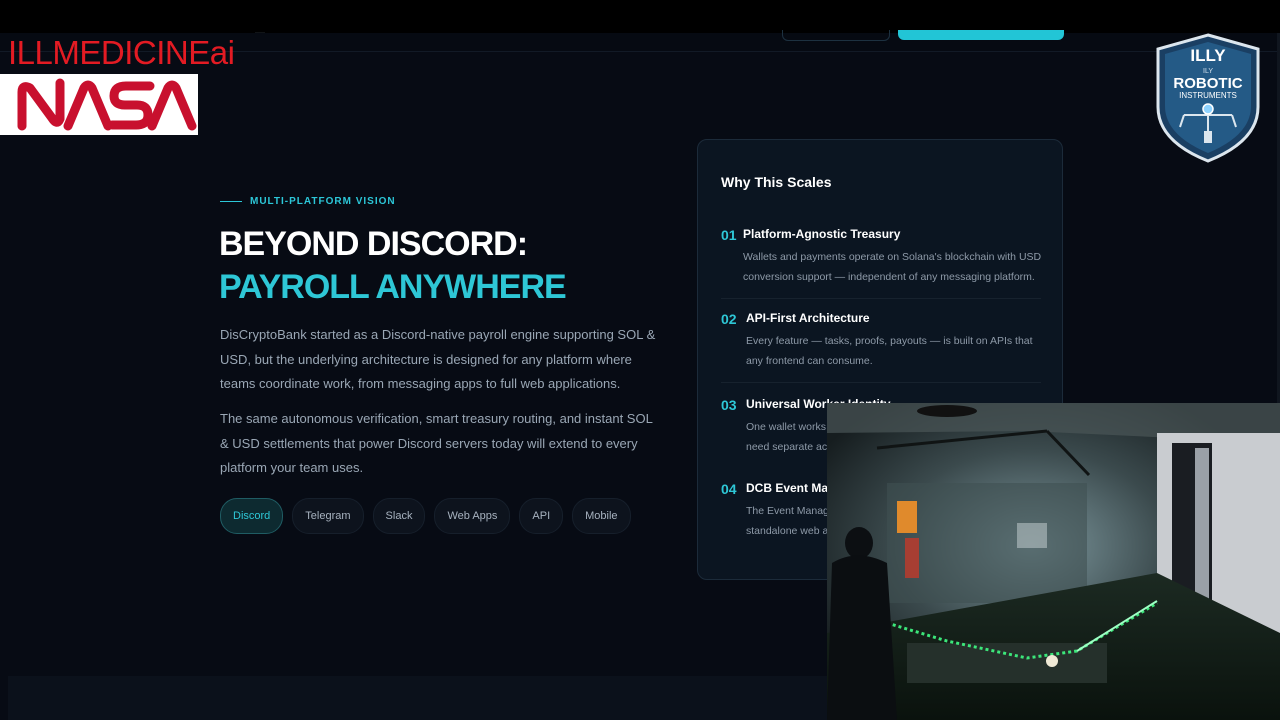  What do you see at coordinates (729, 489) in the screenshot?
I see `item-number: 04` at bounding box center [729, 489].